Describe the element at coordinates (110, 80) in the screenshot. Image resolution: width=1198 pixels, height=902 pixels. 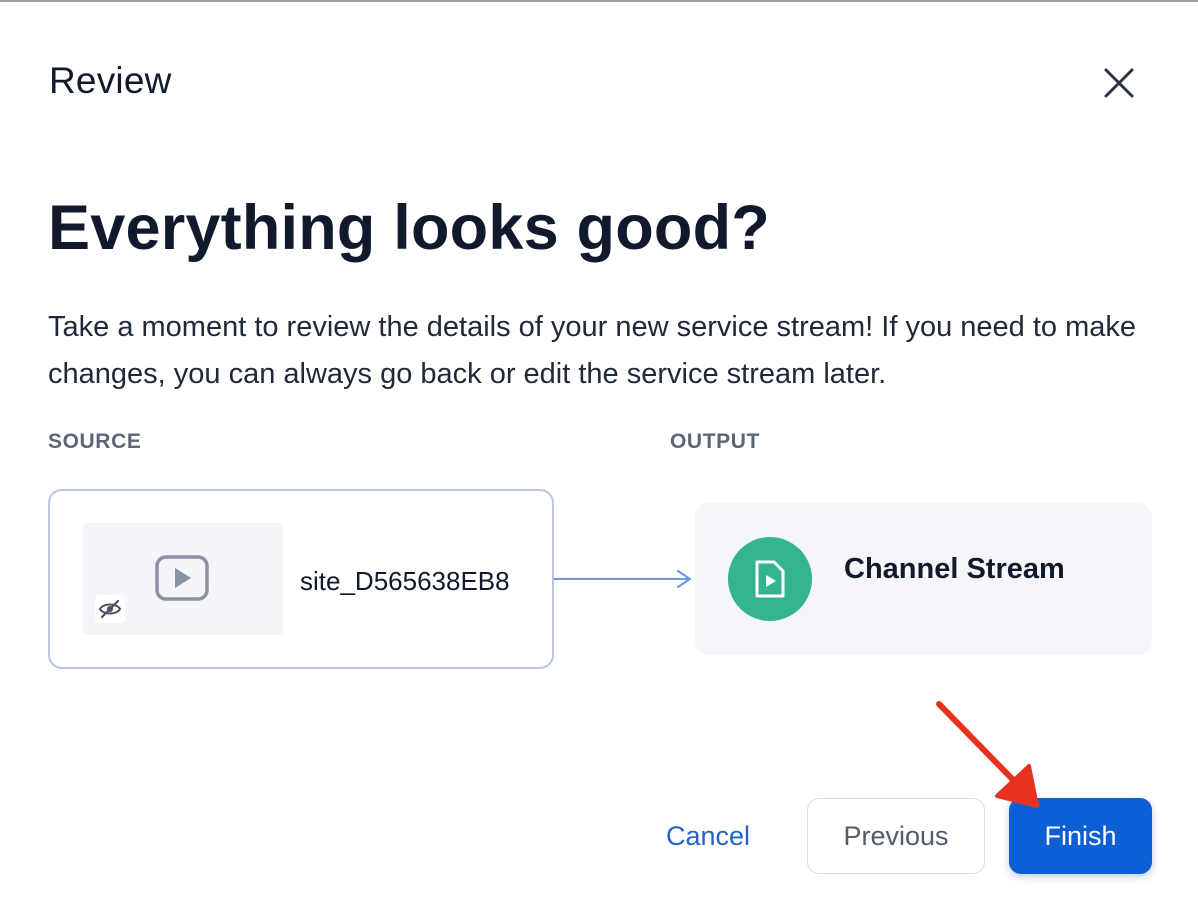
I see `dialog-title: Review` at that location.